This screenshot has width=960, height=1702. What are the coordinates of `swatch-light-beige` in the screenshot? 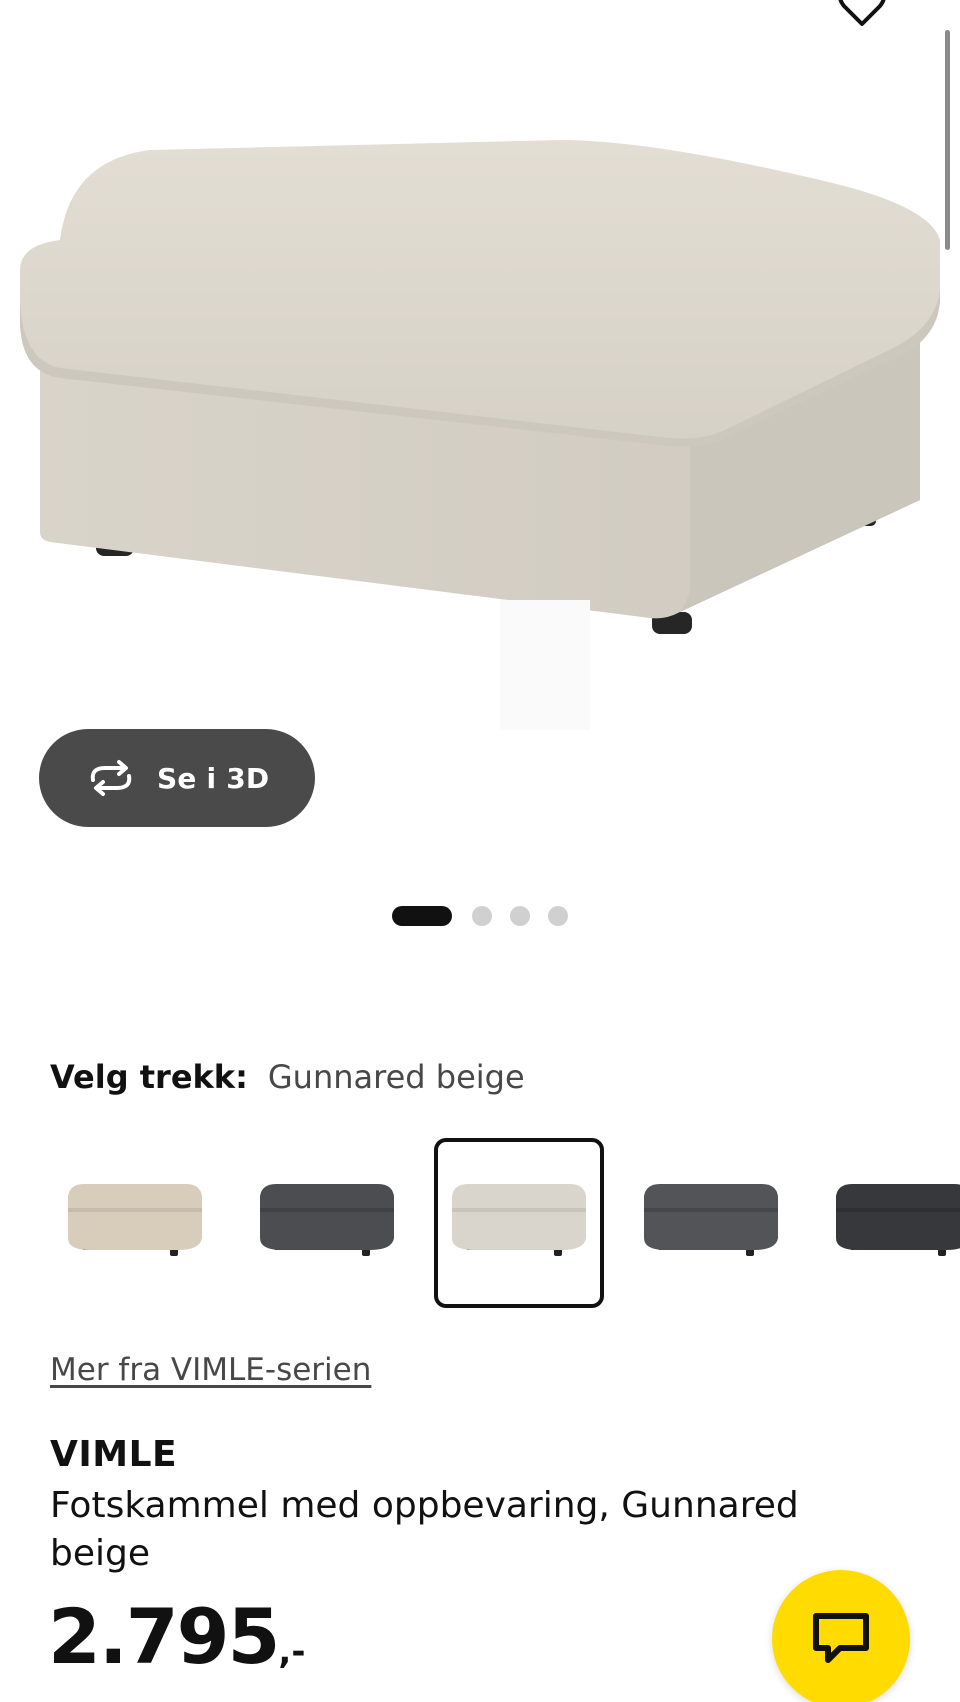 It's located at (135, 1223).